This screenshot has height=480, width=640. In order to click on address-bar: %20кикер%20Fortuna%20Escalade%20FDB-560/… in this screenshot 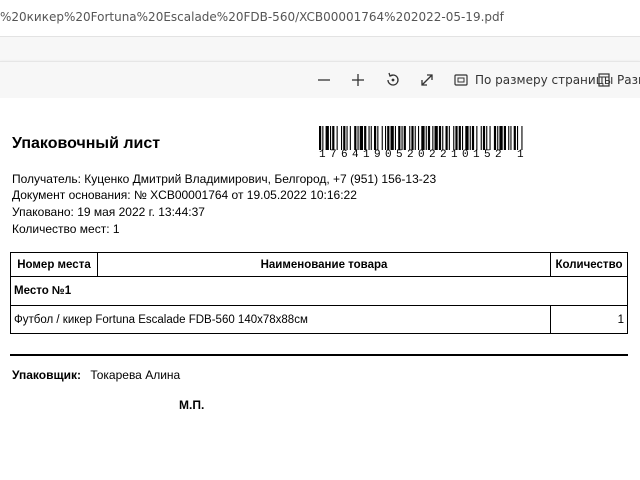, I will do `click(320, 18)`.